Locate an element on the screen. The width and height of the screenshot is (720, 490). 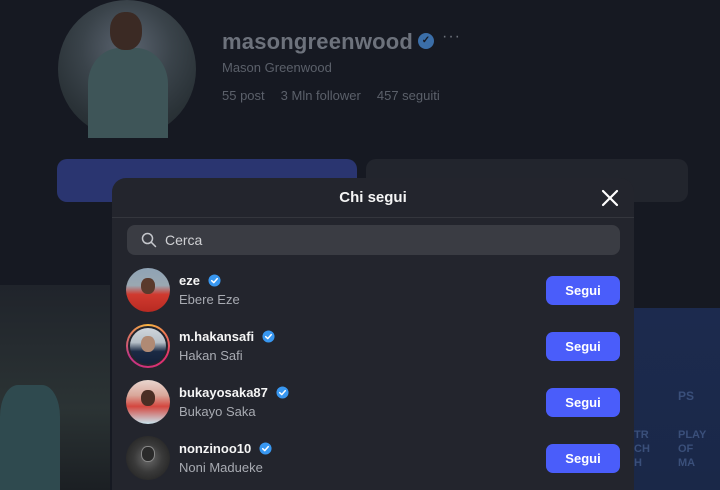
list-item: m.hakansafi Hakan Safi Segui is located at coordinates (373, 350).